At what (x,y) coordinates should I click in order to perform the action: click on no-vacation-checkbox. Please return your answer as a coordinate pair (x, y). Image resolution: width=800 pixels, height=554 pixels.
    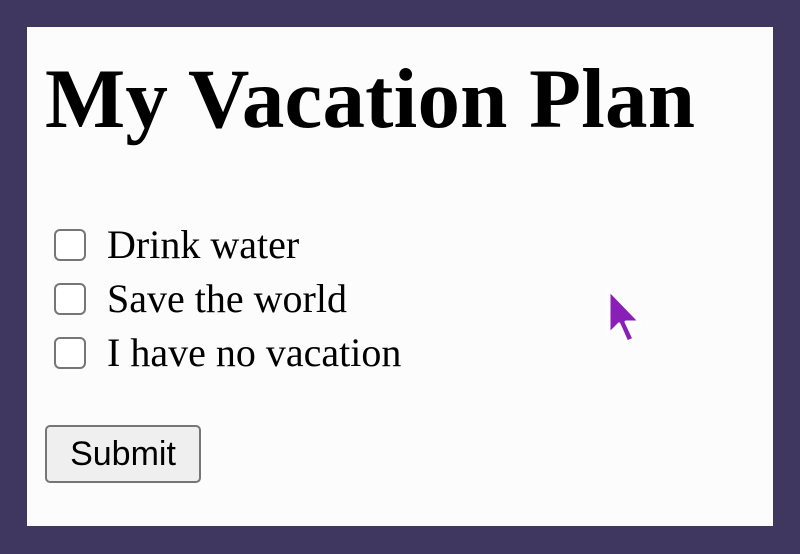
    Looking at the image, I should click on (70, 353).